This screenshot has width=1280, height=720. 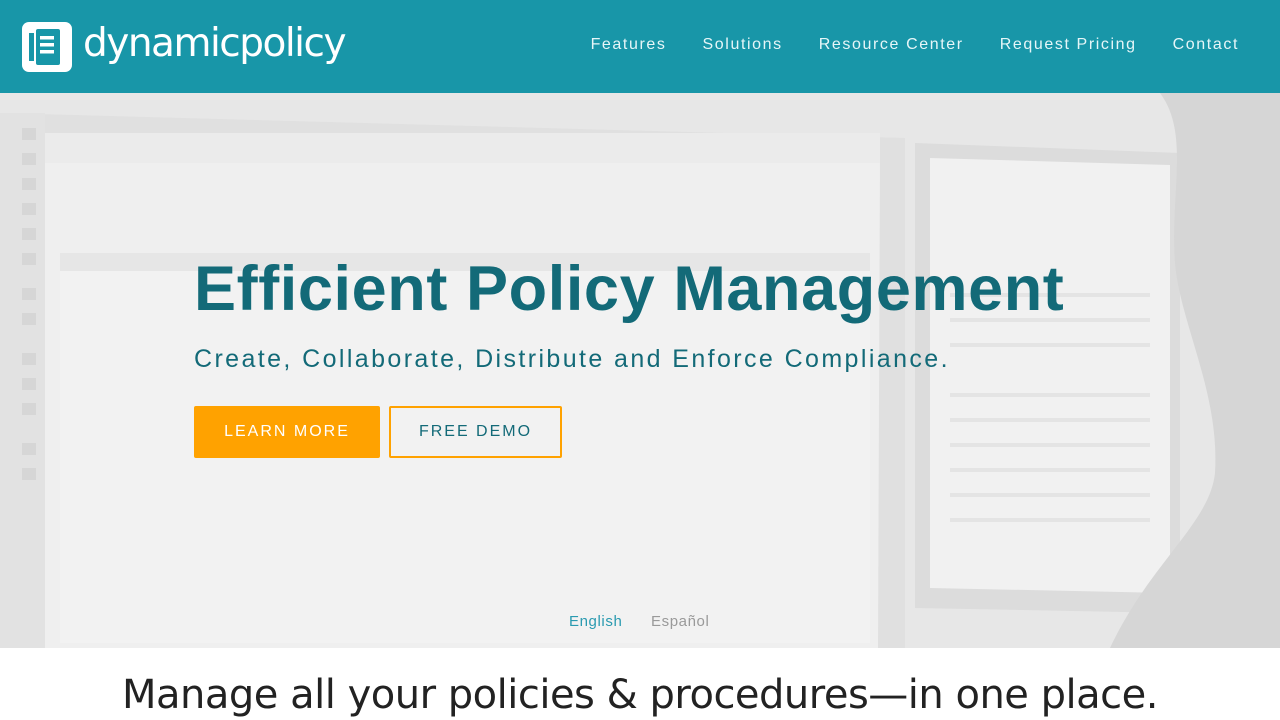 What do you see at coordinates (891, 45) in the screenshot?
I see `nav-resource-center: Resource Center` at bounding box center [891, 45].